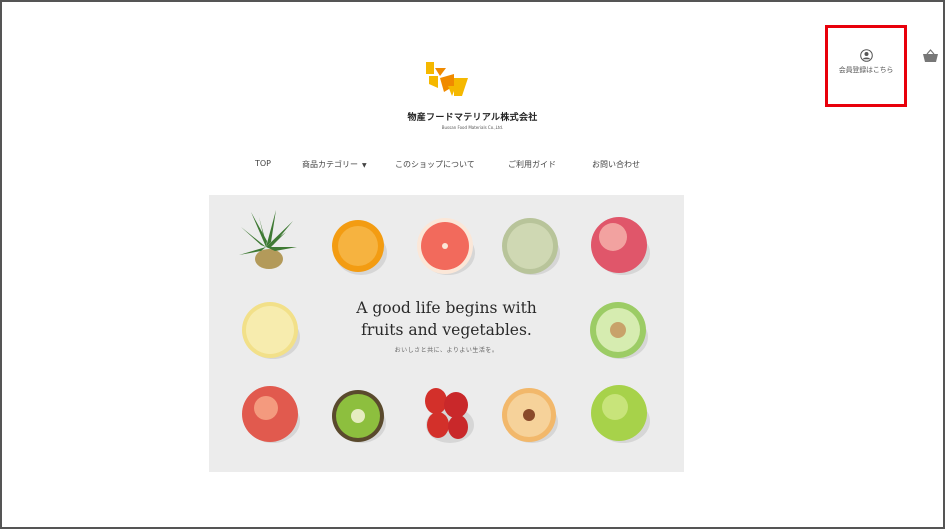  What do you see at coordinates (449, 415) in the screenshot?
I see `strawberries-image` at bounding box center [449, 415].